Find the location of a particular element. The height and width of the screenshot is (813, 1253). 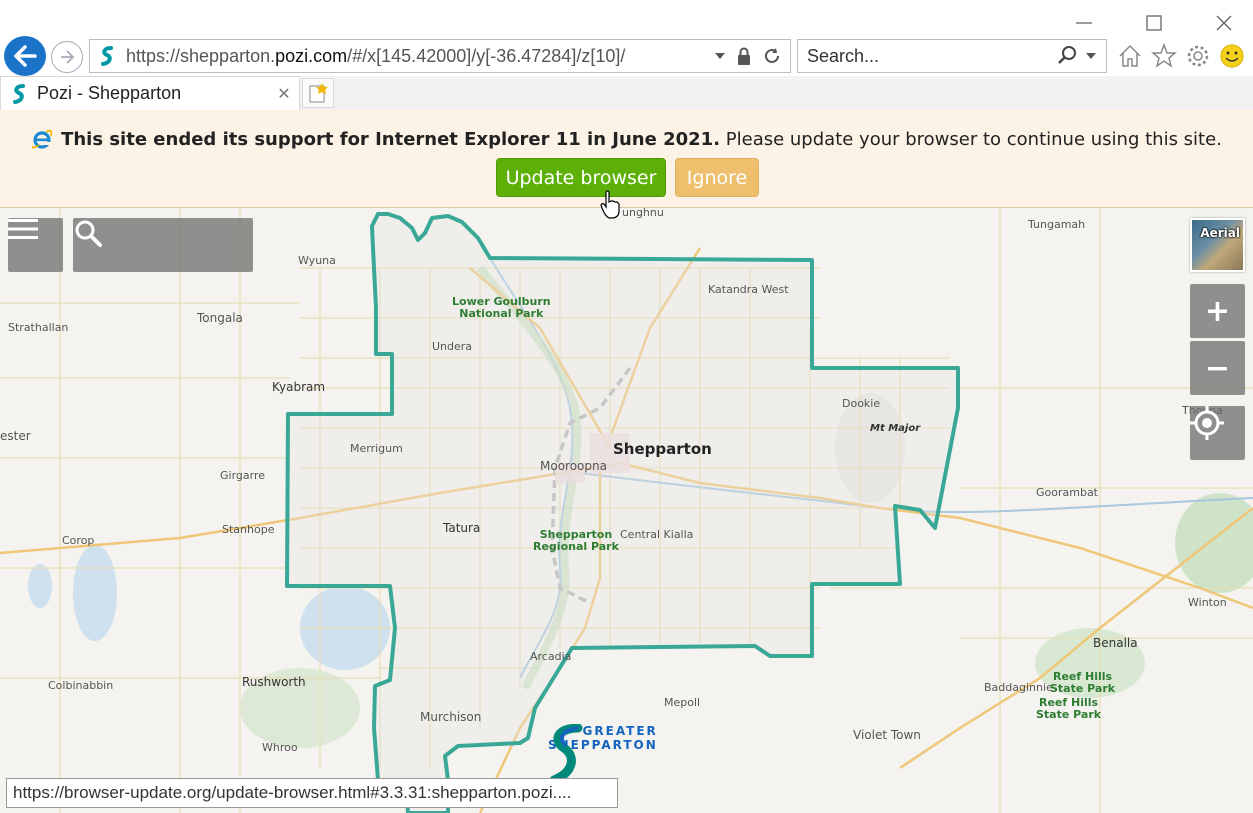

update-browser-button: Update browser is located at coordinates (581, 177).